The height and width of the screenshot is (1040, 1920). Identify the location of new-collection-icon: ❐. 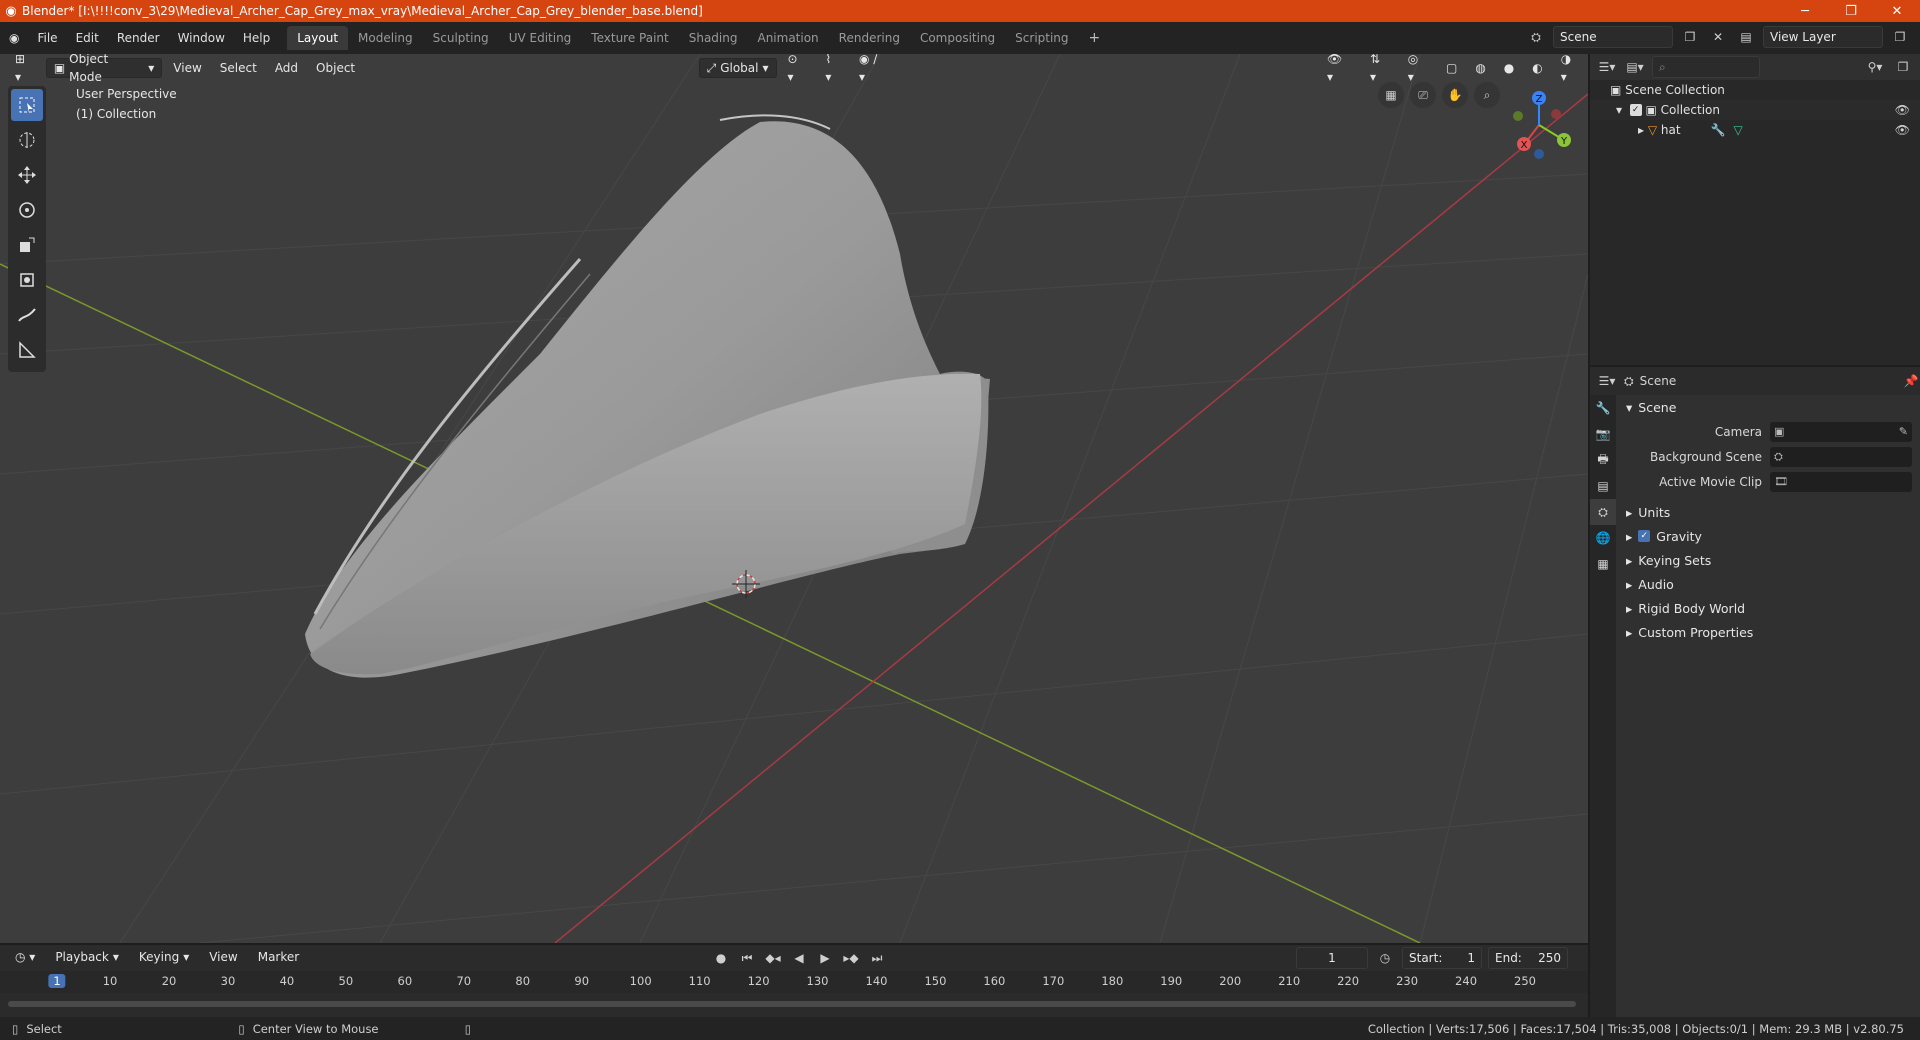
(1903, 67).